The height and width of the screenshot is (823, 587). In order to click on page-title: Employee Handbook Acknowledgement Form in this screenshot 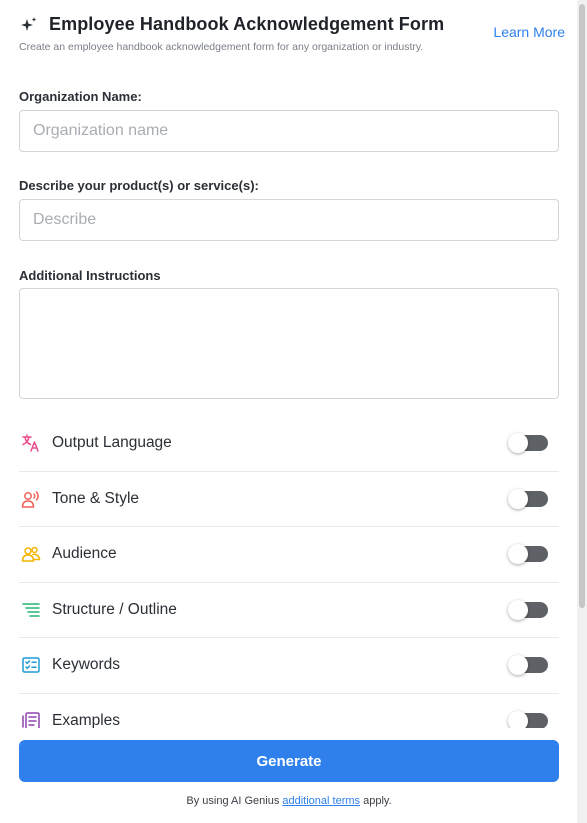, I will do `click(247, 24)`.